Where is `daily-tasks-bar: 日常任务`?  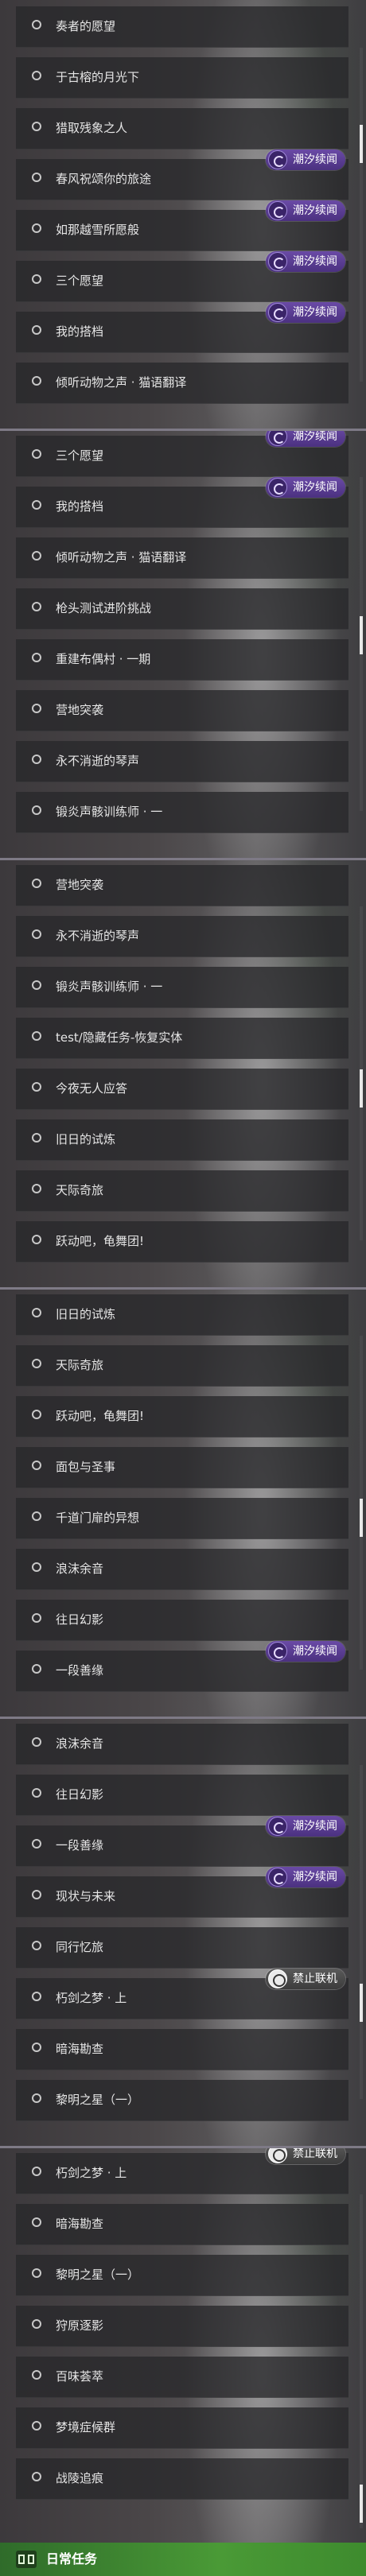 daily-tasks-bar: 日常任务 is located at coordinates (183, 2560).